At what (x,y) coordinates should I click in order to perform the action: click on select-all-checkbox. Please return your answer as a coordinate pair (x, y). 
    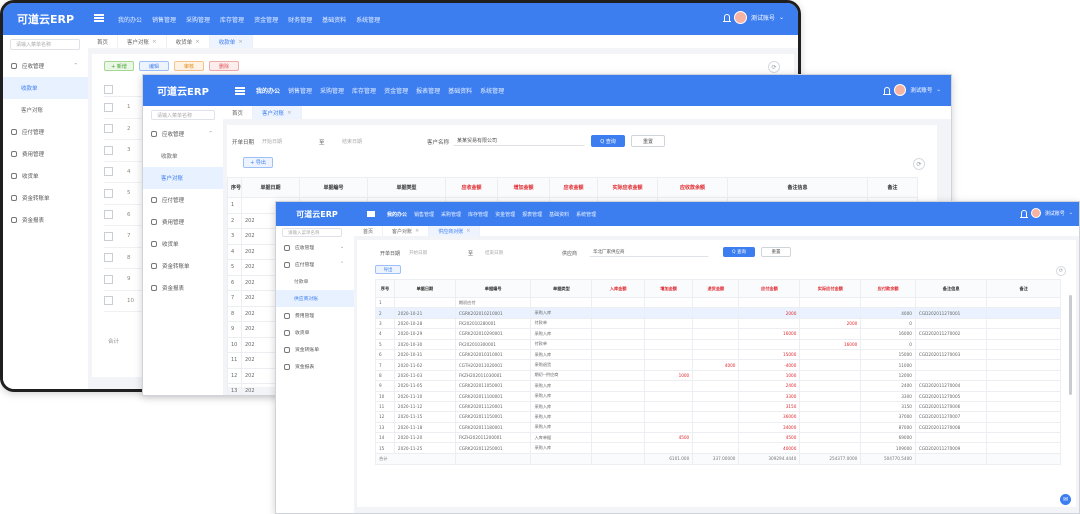
    Looking at the image, I should click on (108, 89).